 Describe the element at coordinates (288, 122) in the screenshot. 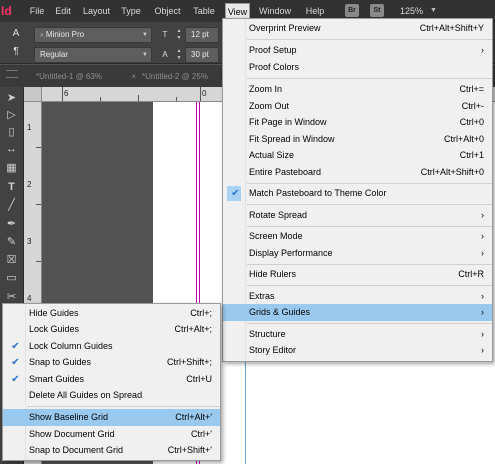

I see `menu-item-label: Fit Page in Window` at that location.